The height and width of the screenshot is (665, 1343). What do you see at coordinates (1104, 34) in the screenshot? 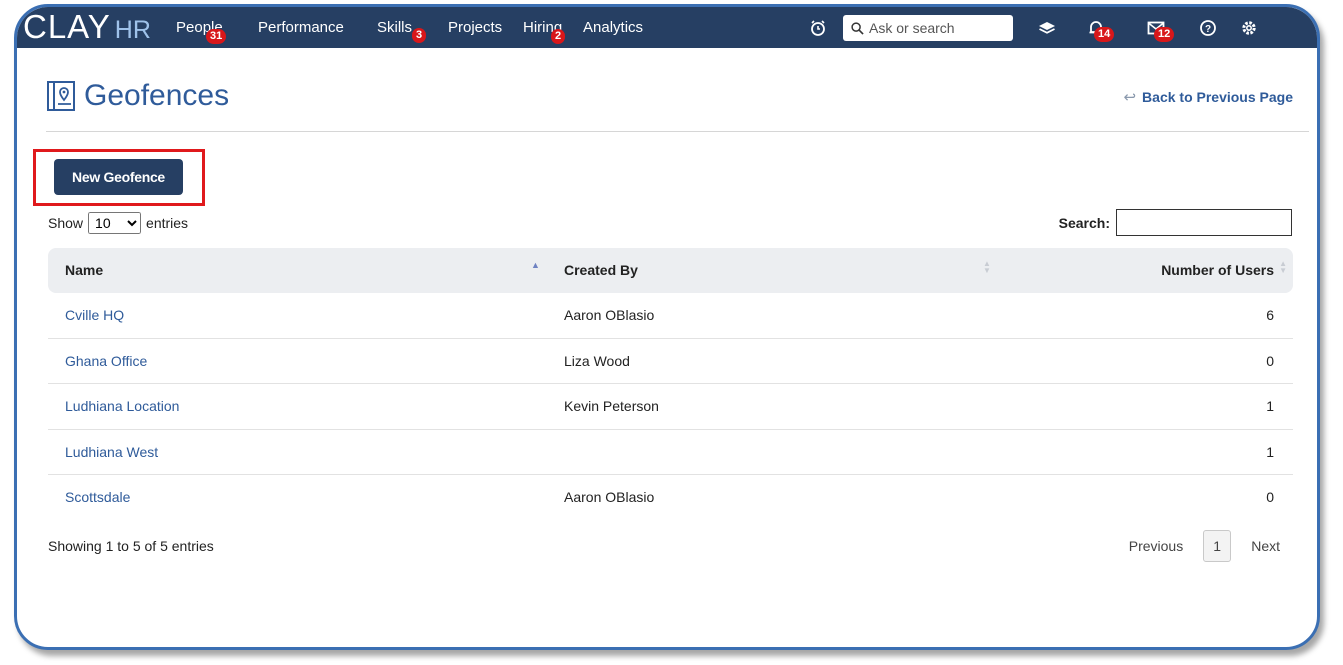
I see `notifications-badge: 14` at bounding box center [1104, 34].